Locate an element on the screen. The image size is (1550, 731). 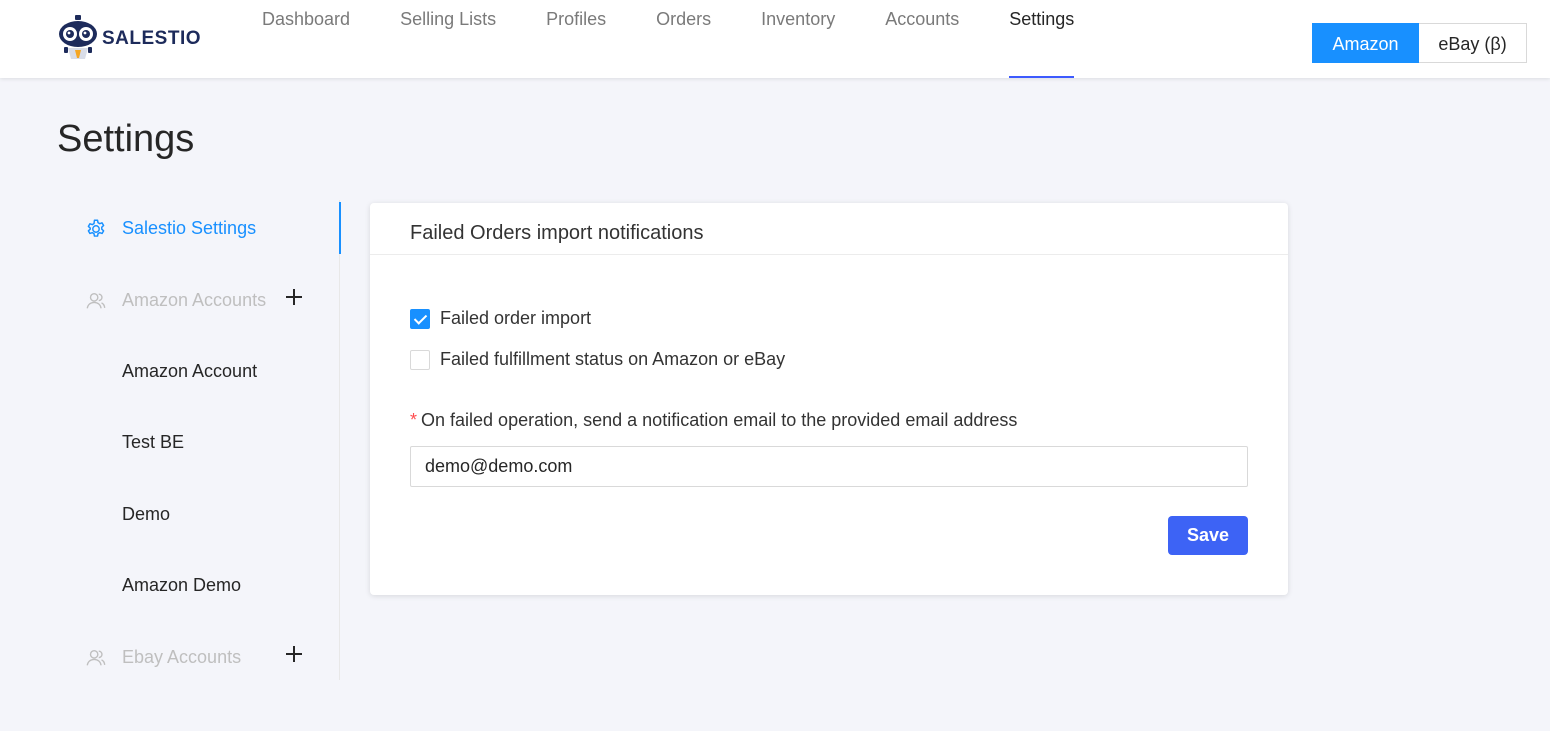
brand-name: SALESTIO is located at coordinates (152, 38).